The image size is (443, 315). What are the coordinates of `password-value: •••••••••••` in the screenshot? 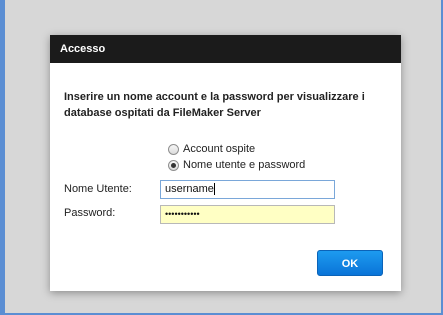 It's located at (182, 214).